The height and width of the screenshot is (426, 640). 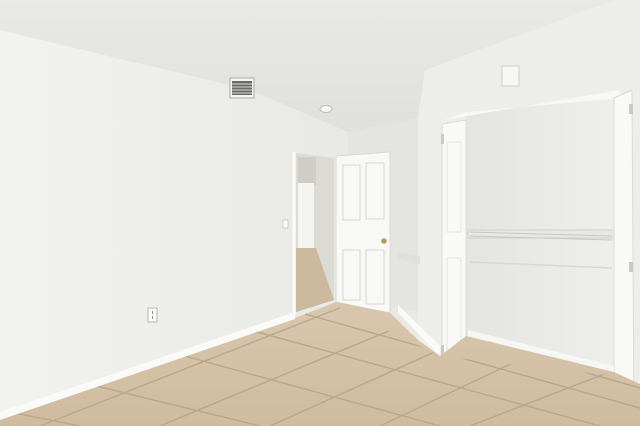 What do you see at coordinates (152, 315) in the screenshot?
I see `wall-outlet` at bounding box center [152, 315].